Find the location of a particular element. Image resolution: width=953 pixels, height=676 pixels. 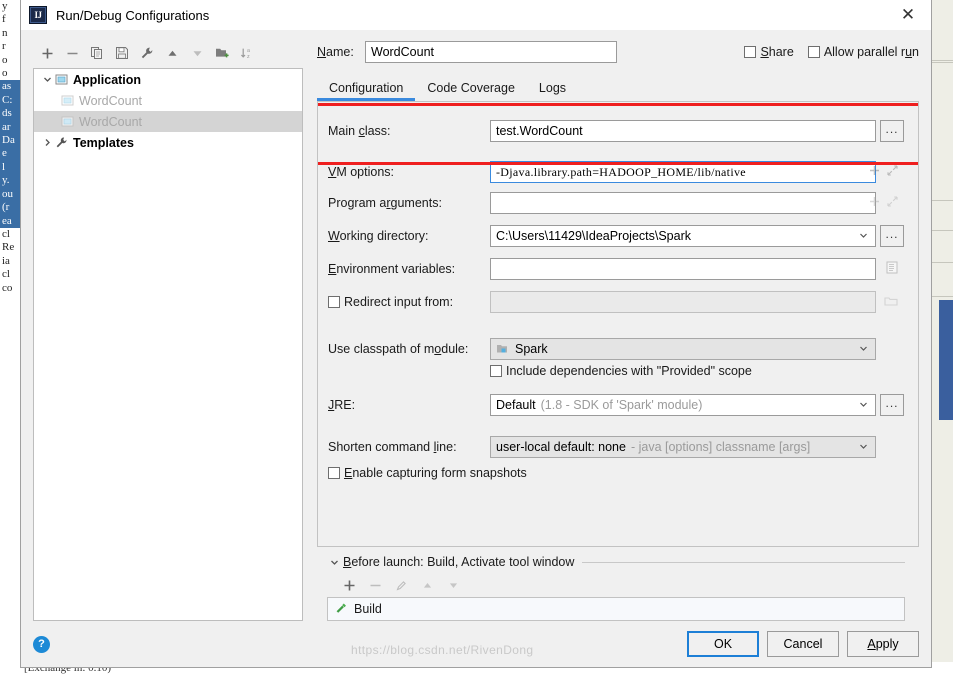

move-down-button is located at coordinates (197, 53).